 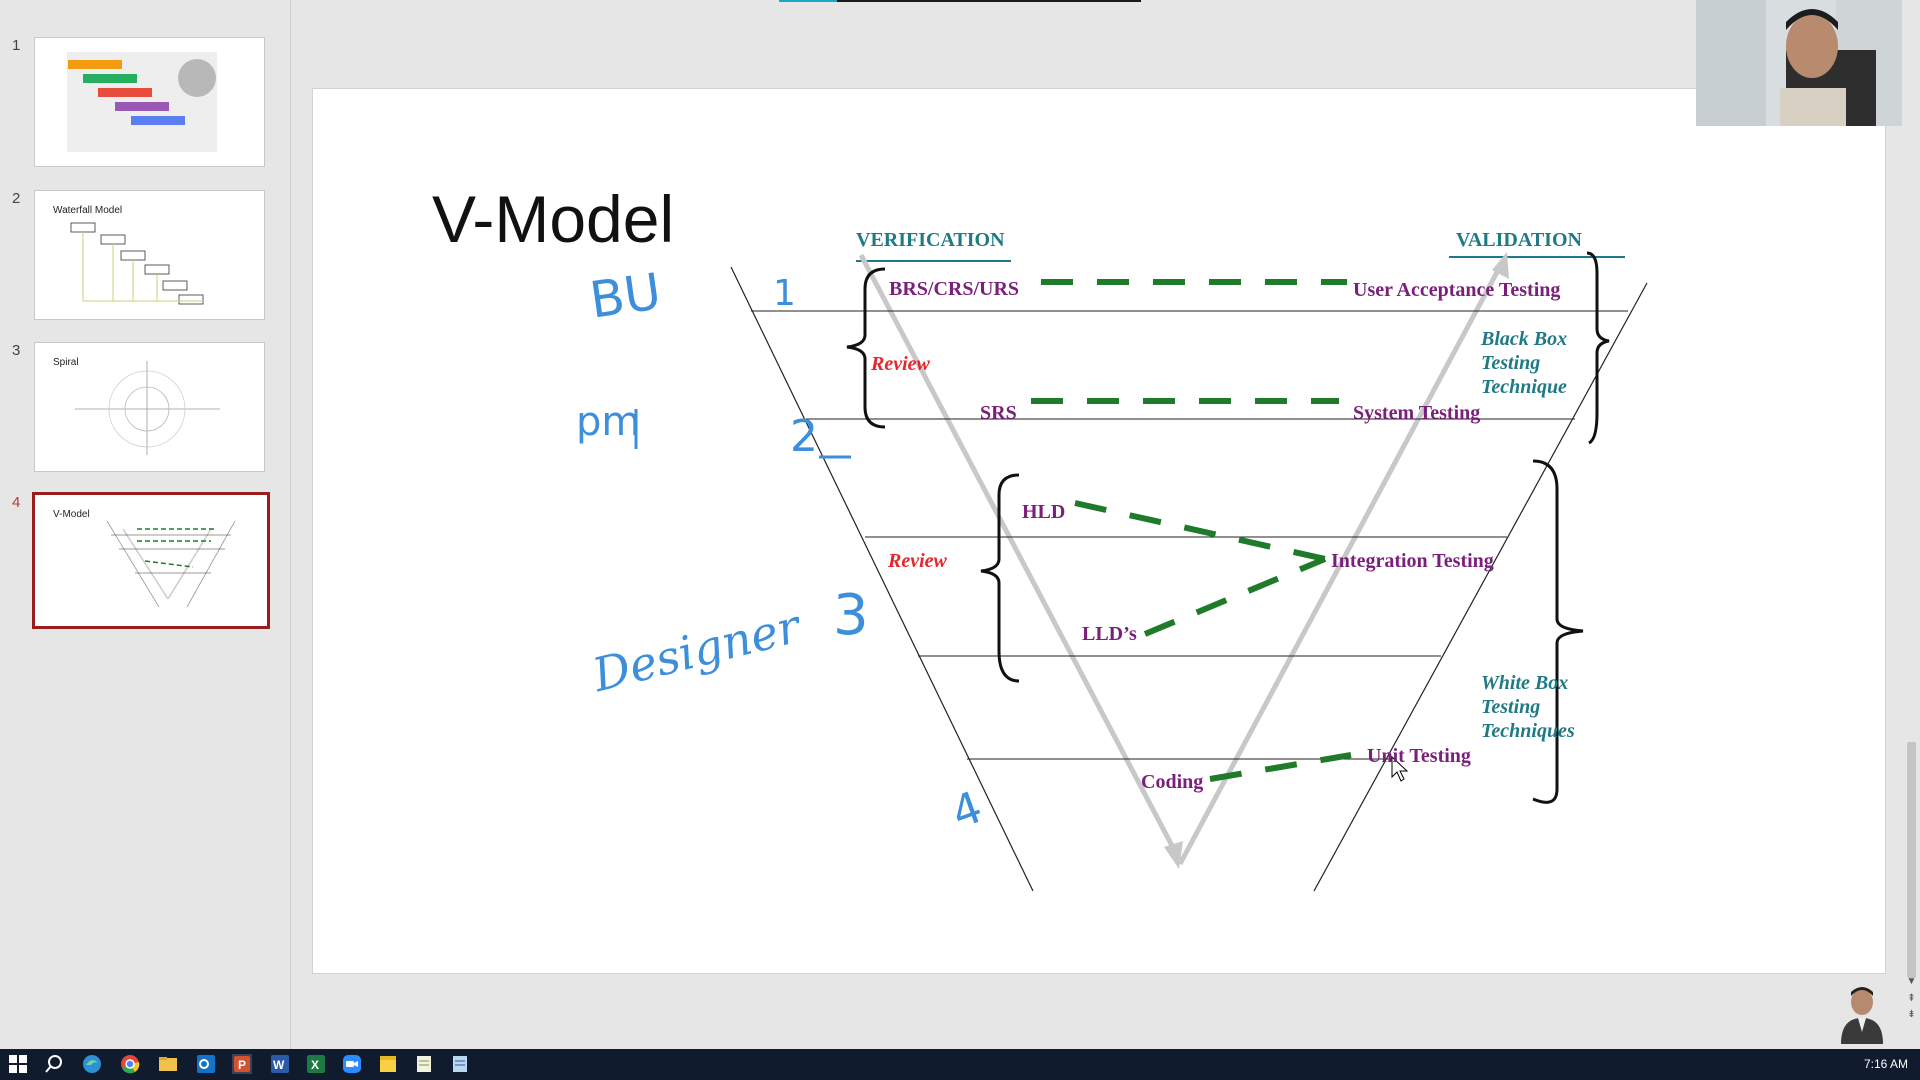 I want to click on search-icon, so click(x=54, y=1064).